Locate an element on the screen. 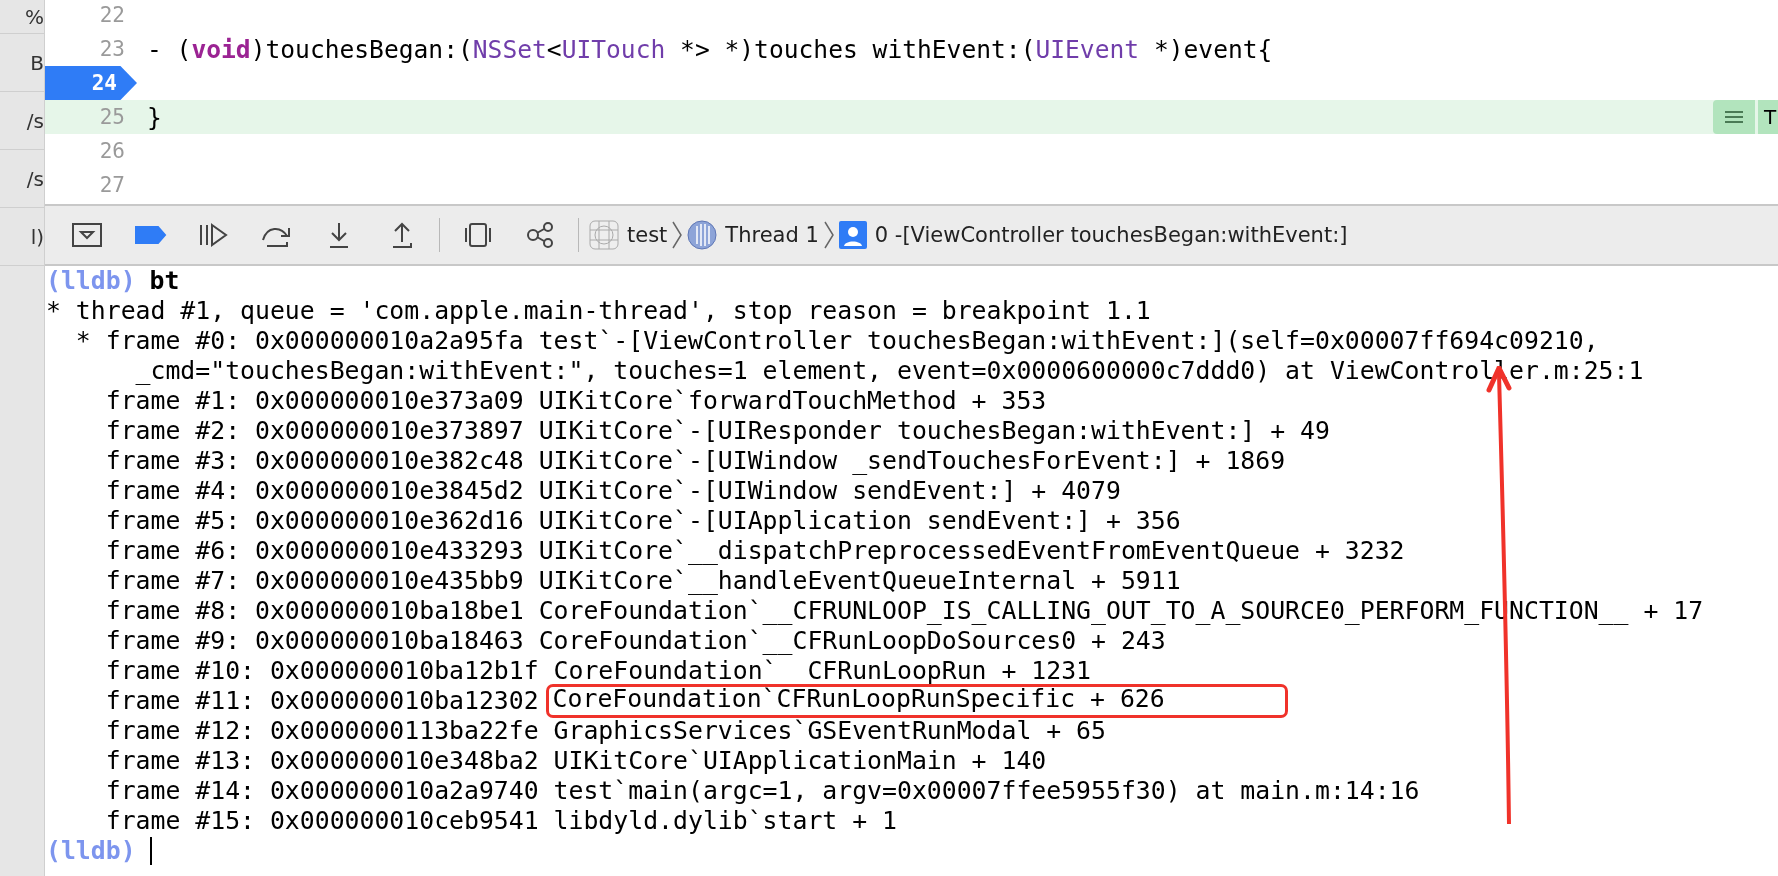  console-output: frame #13: 0x000000010e348ba2 UIKitCore`UIApplicationMain + 140 is located at coordinates (575, 761).